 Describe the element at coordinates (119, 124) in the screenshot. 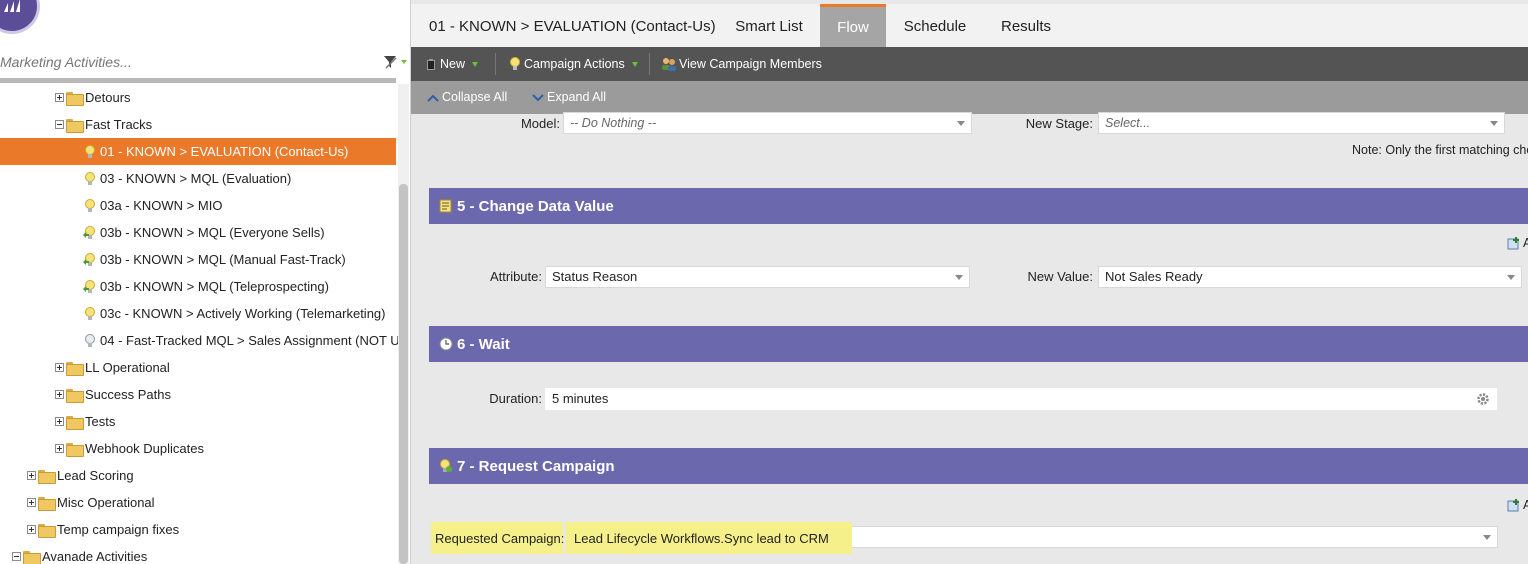

I see `tree-item-label: Fast Tracks` at that location.